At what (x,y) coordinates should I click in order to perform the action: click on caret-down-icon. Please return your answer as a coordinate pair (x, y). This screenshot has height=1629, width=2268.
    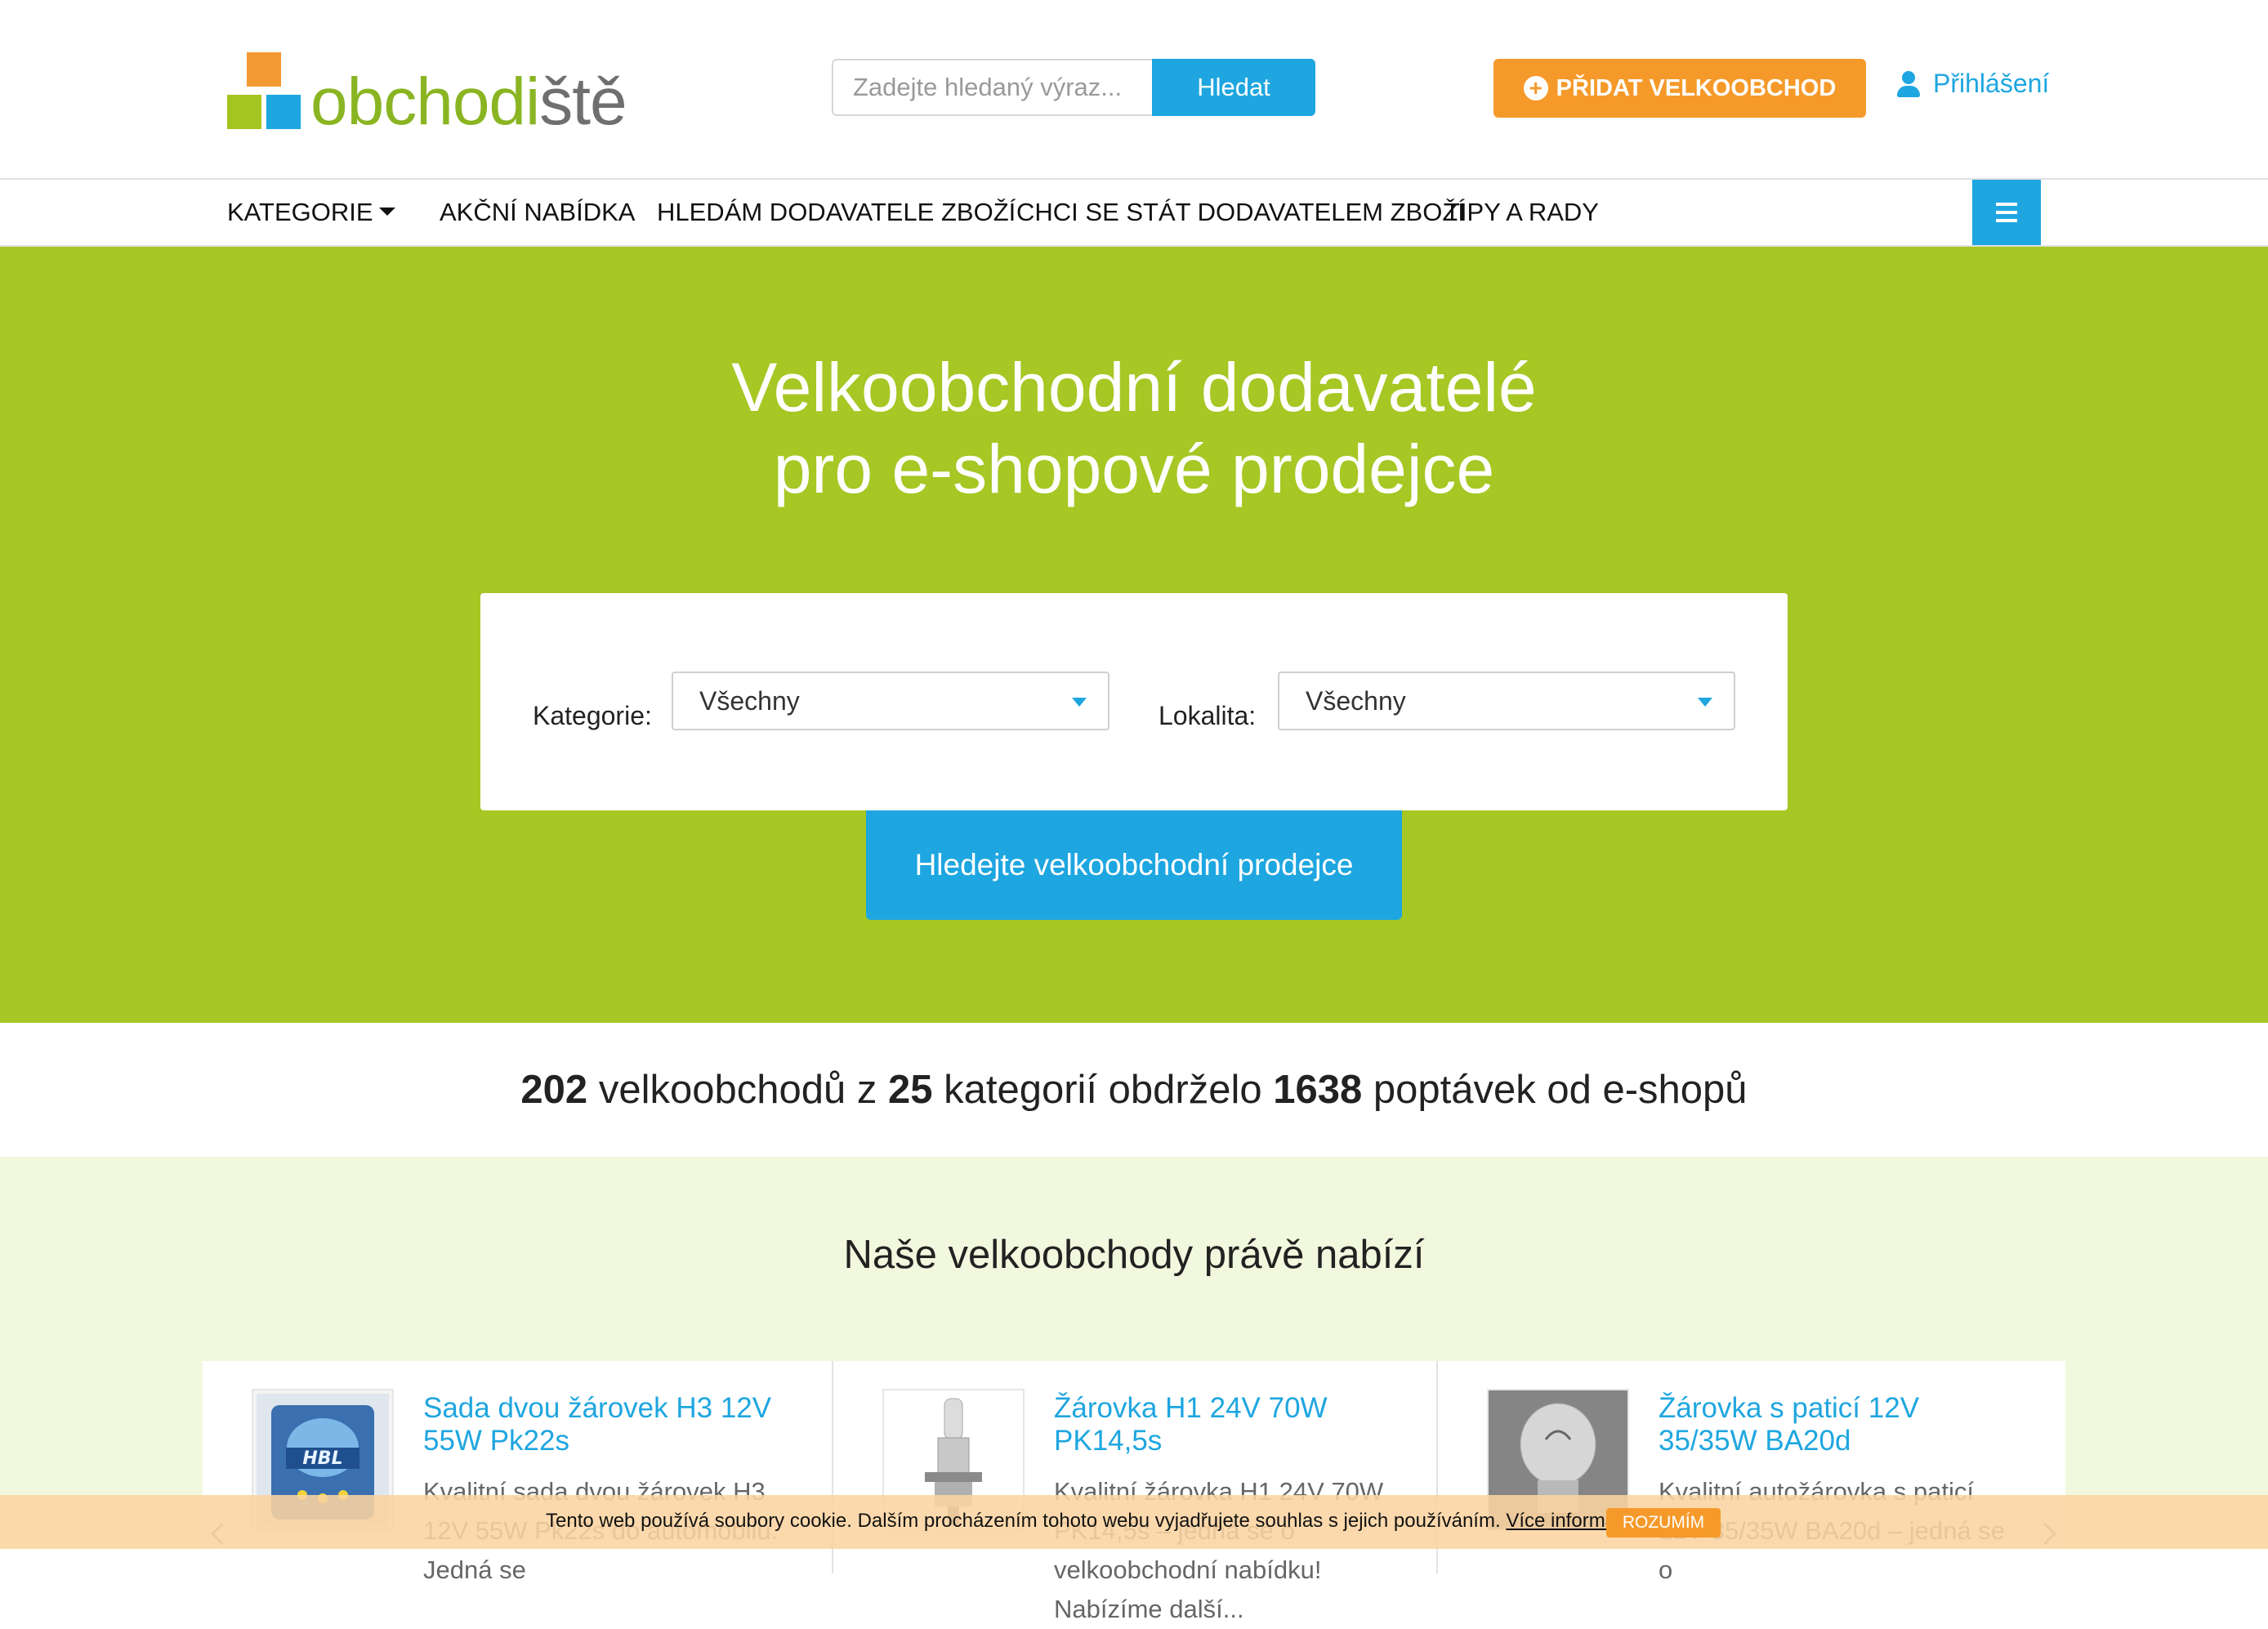
    Looking at the image, I should click on (387, 212).